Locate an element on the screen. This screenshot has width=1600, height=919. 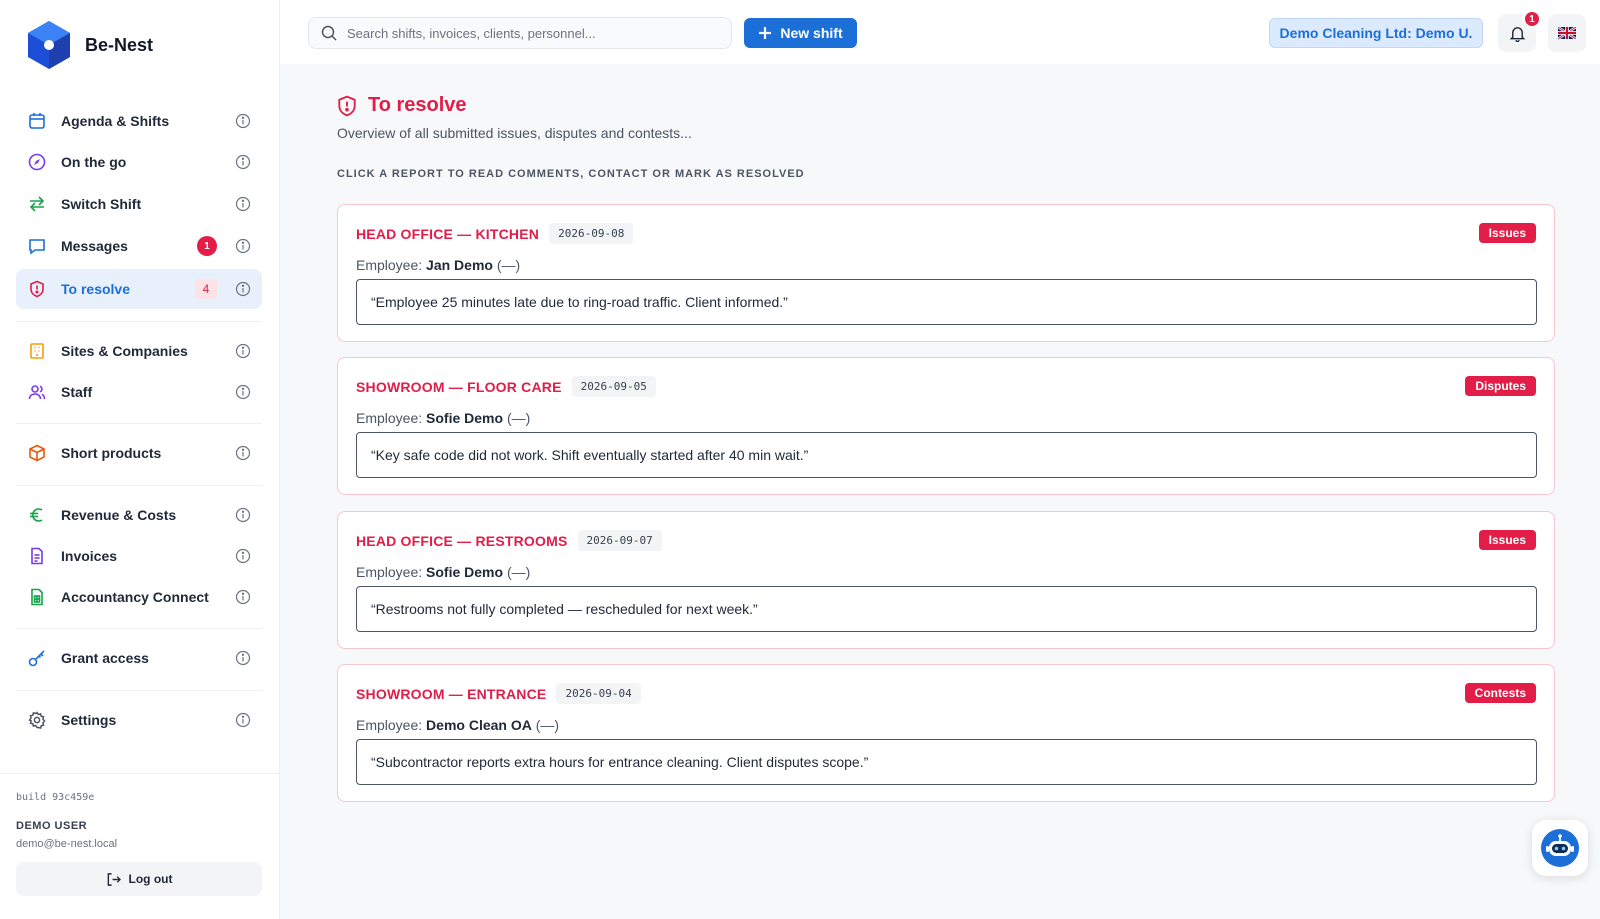
logout-icon is located at coordinates (114, 879).